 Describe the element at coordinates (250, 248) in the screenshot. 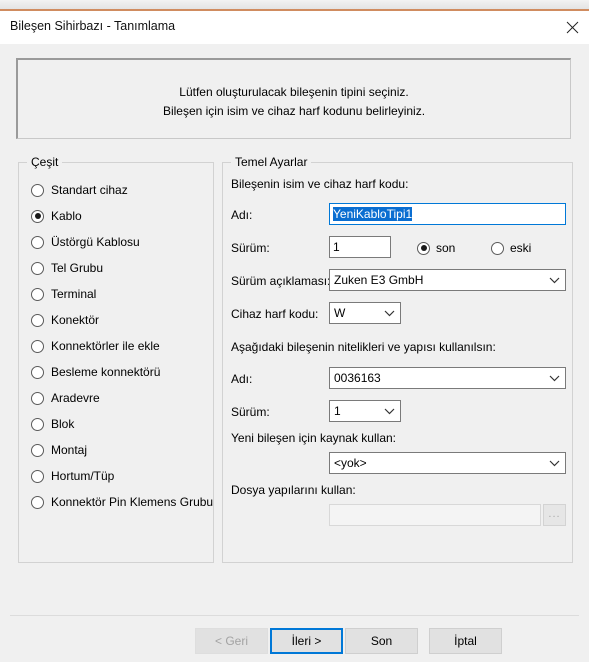

I see `label-version: Sürüm:` at that location.